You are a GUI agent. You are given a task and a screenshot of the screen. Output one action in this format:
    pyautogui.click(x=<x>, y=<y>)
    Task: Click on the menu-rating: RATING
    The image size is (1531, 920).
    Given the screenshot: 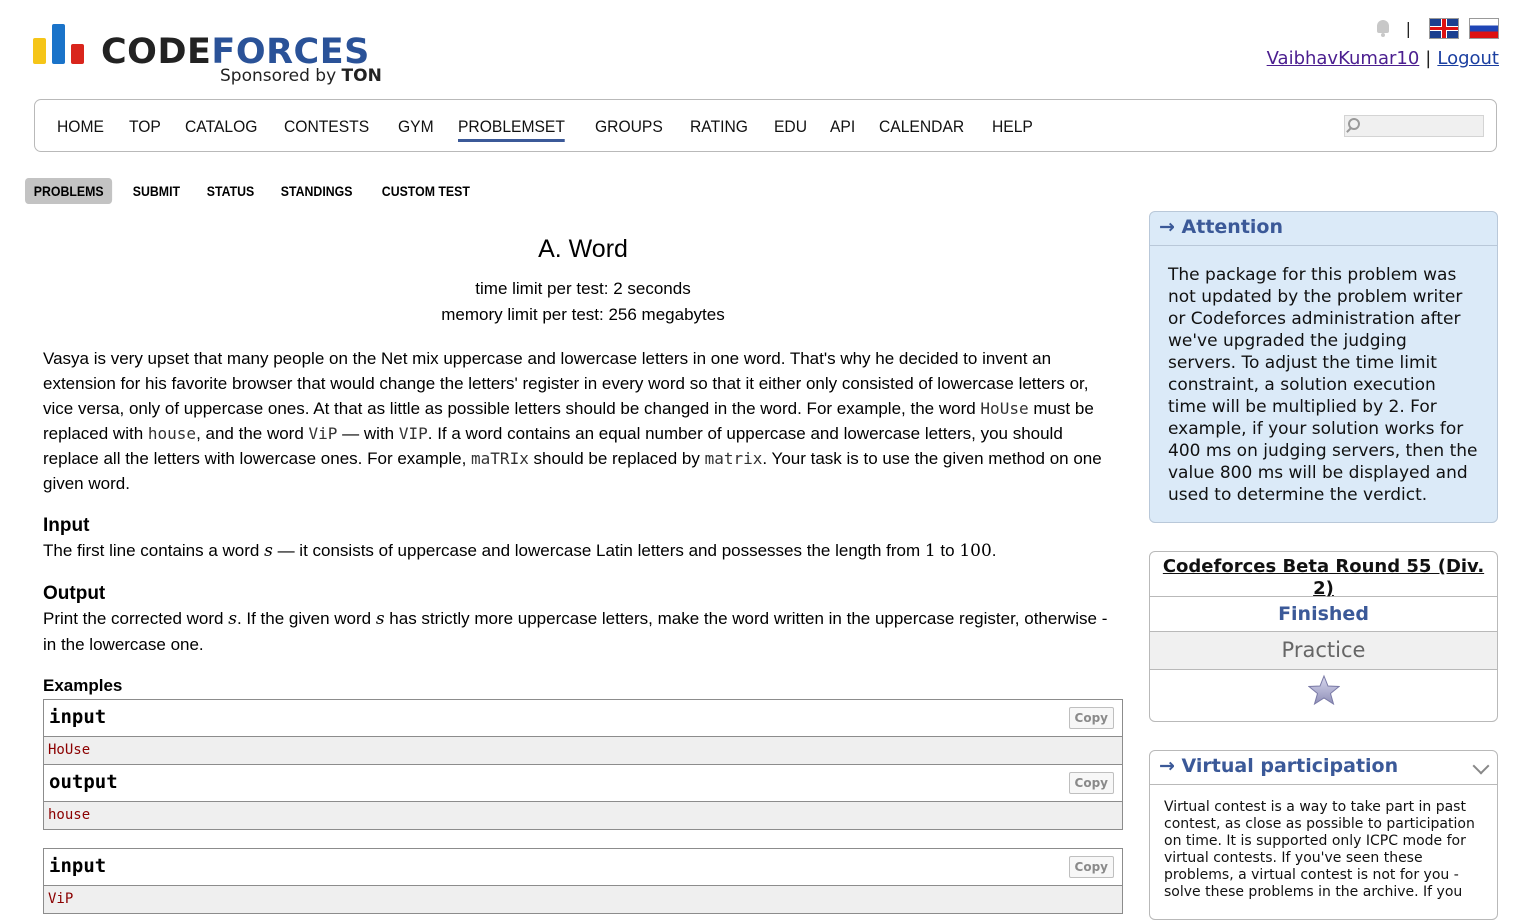 What is the action you would take?
    pyautogui.click(x=719, y=129)
    